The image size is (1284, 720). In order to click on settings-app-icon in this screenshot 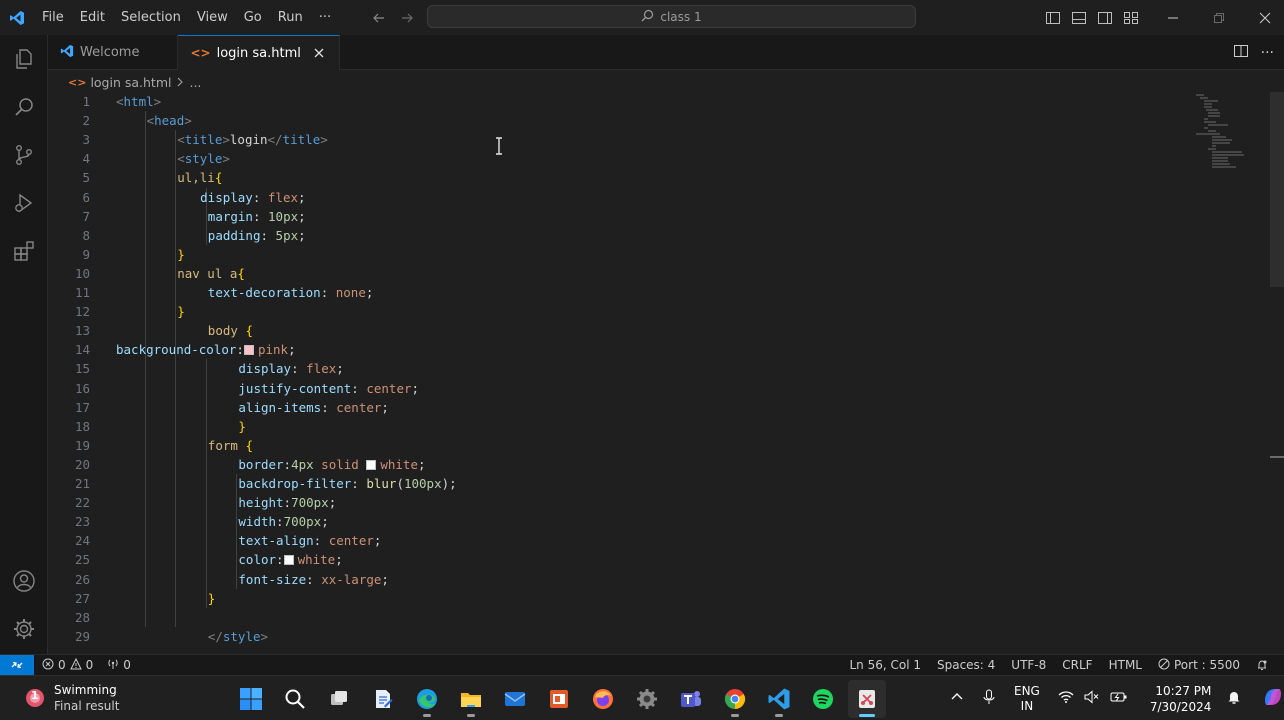, I will do `click(647, 699)`.